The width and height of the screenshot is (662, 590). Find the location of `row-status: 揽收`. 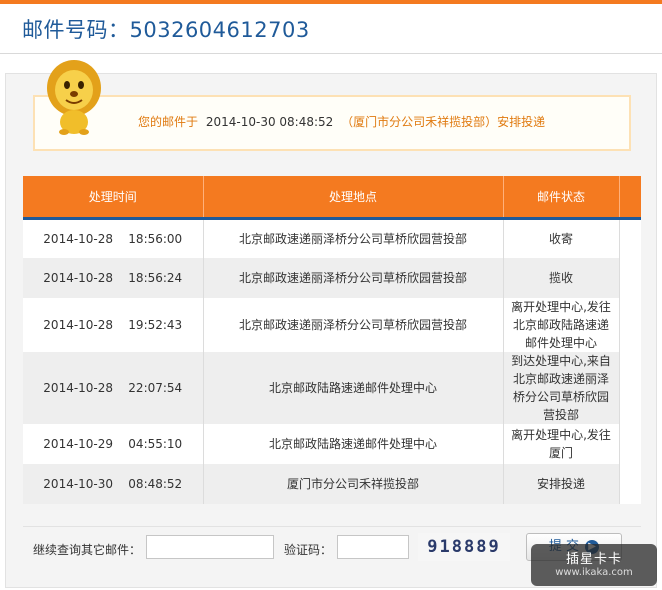

row-status: 揽收 is located at coordinates (561, 278).